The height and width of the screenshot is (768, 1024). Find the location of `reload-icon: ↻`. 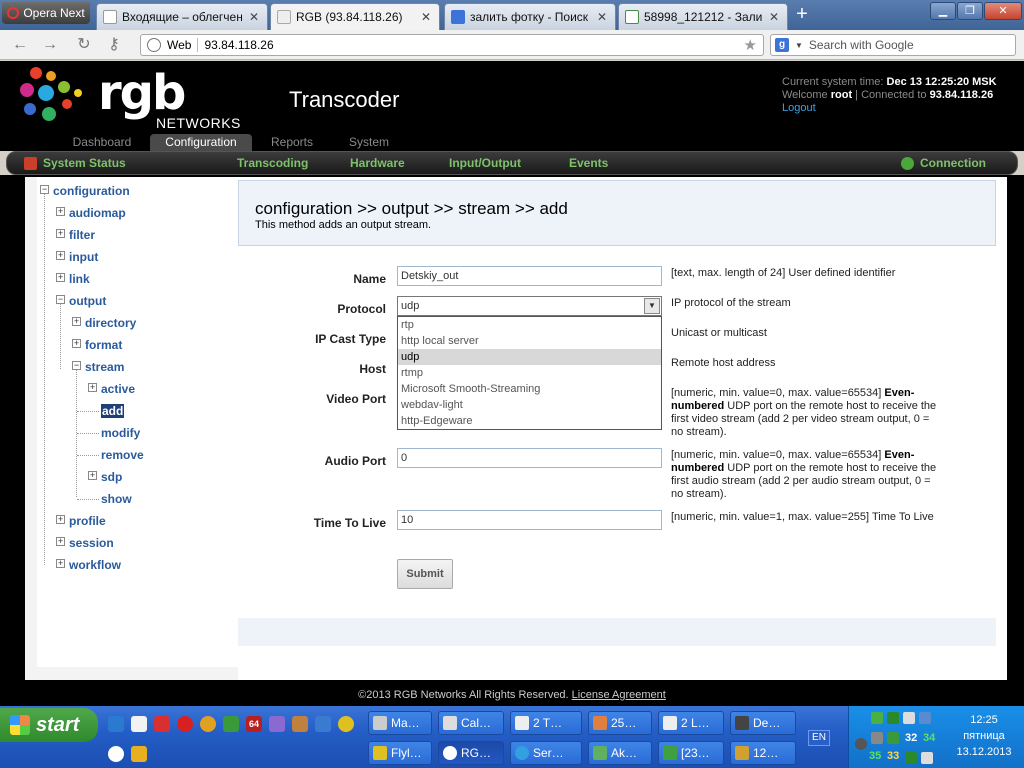

reload-icon: ↻ is located at coordinates (84, 45).